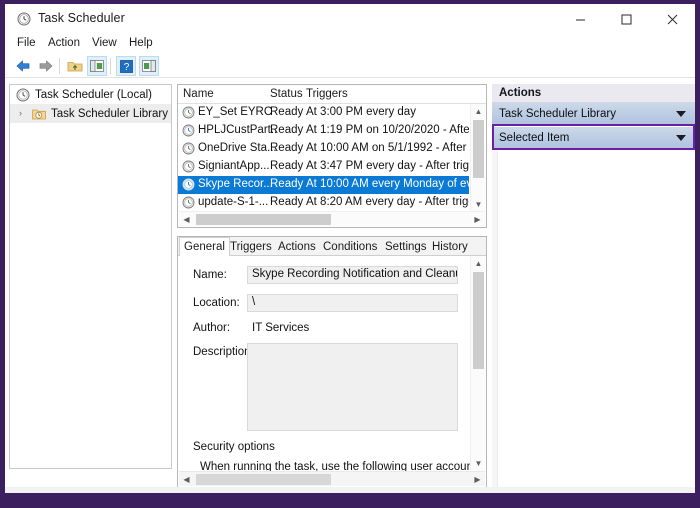 The image size is (700, 508). Describe the element at coordinates (23, 66) in the screenshot. I see `back-arrow-icon` at that location.